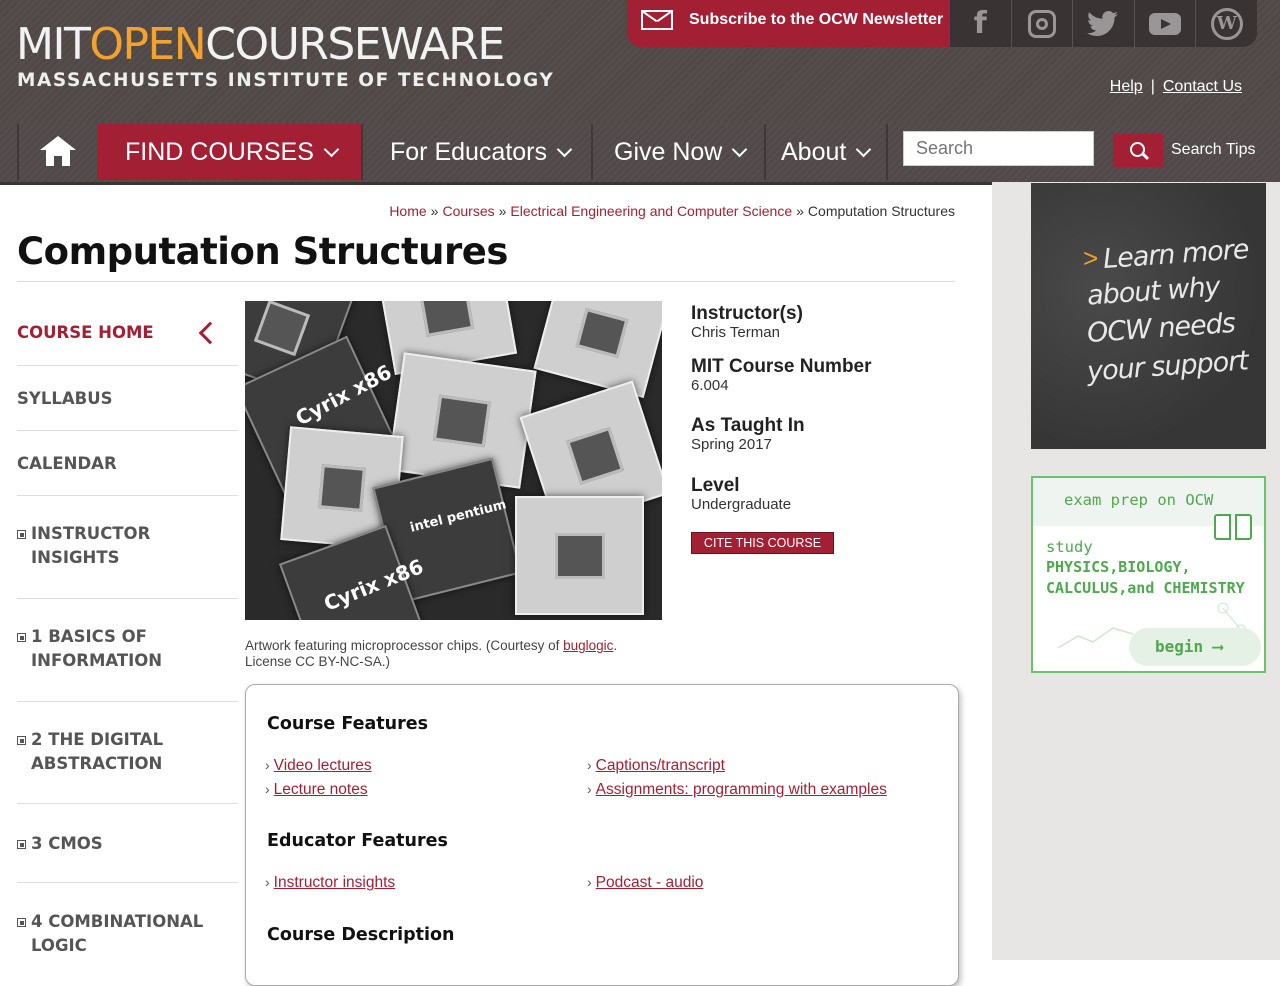 The image size is (1280, 986). I want to click on nav-find-courses: FIND COURSES, so click(230, 152).